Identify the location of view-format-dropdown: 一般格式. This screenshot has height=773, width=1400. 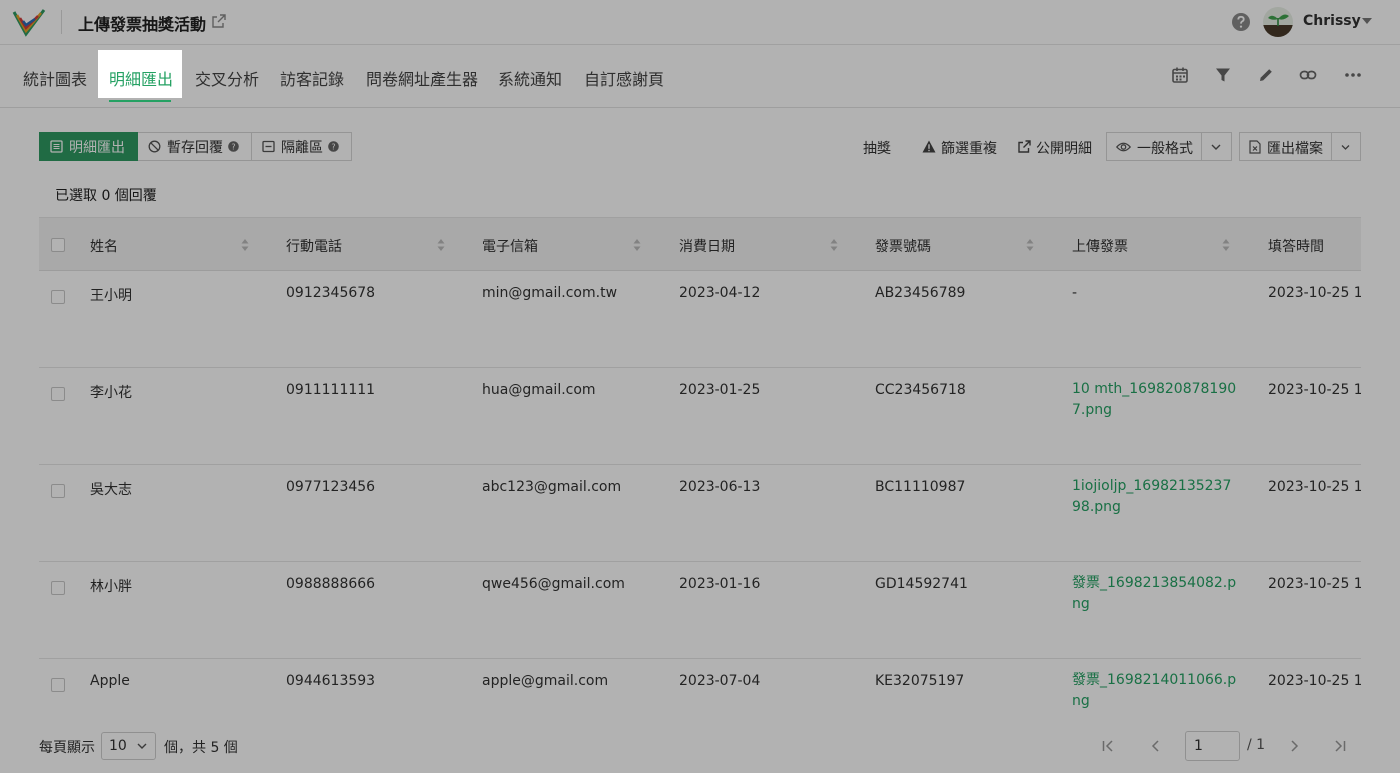
(1169, 146).